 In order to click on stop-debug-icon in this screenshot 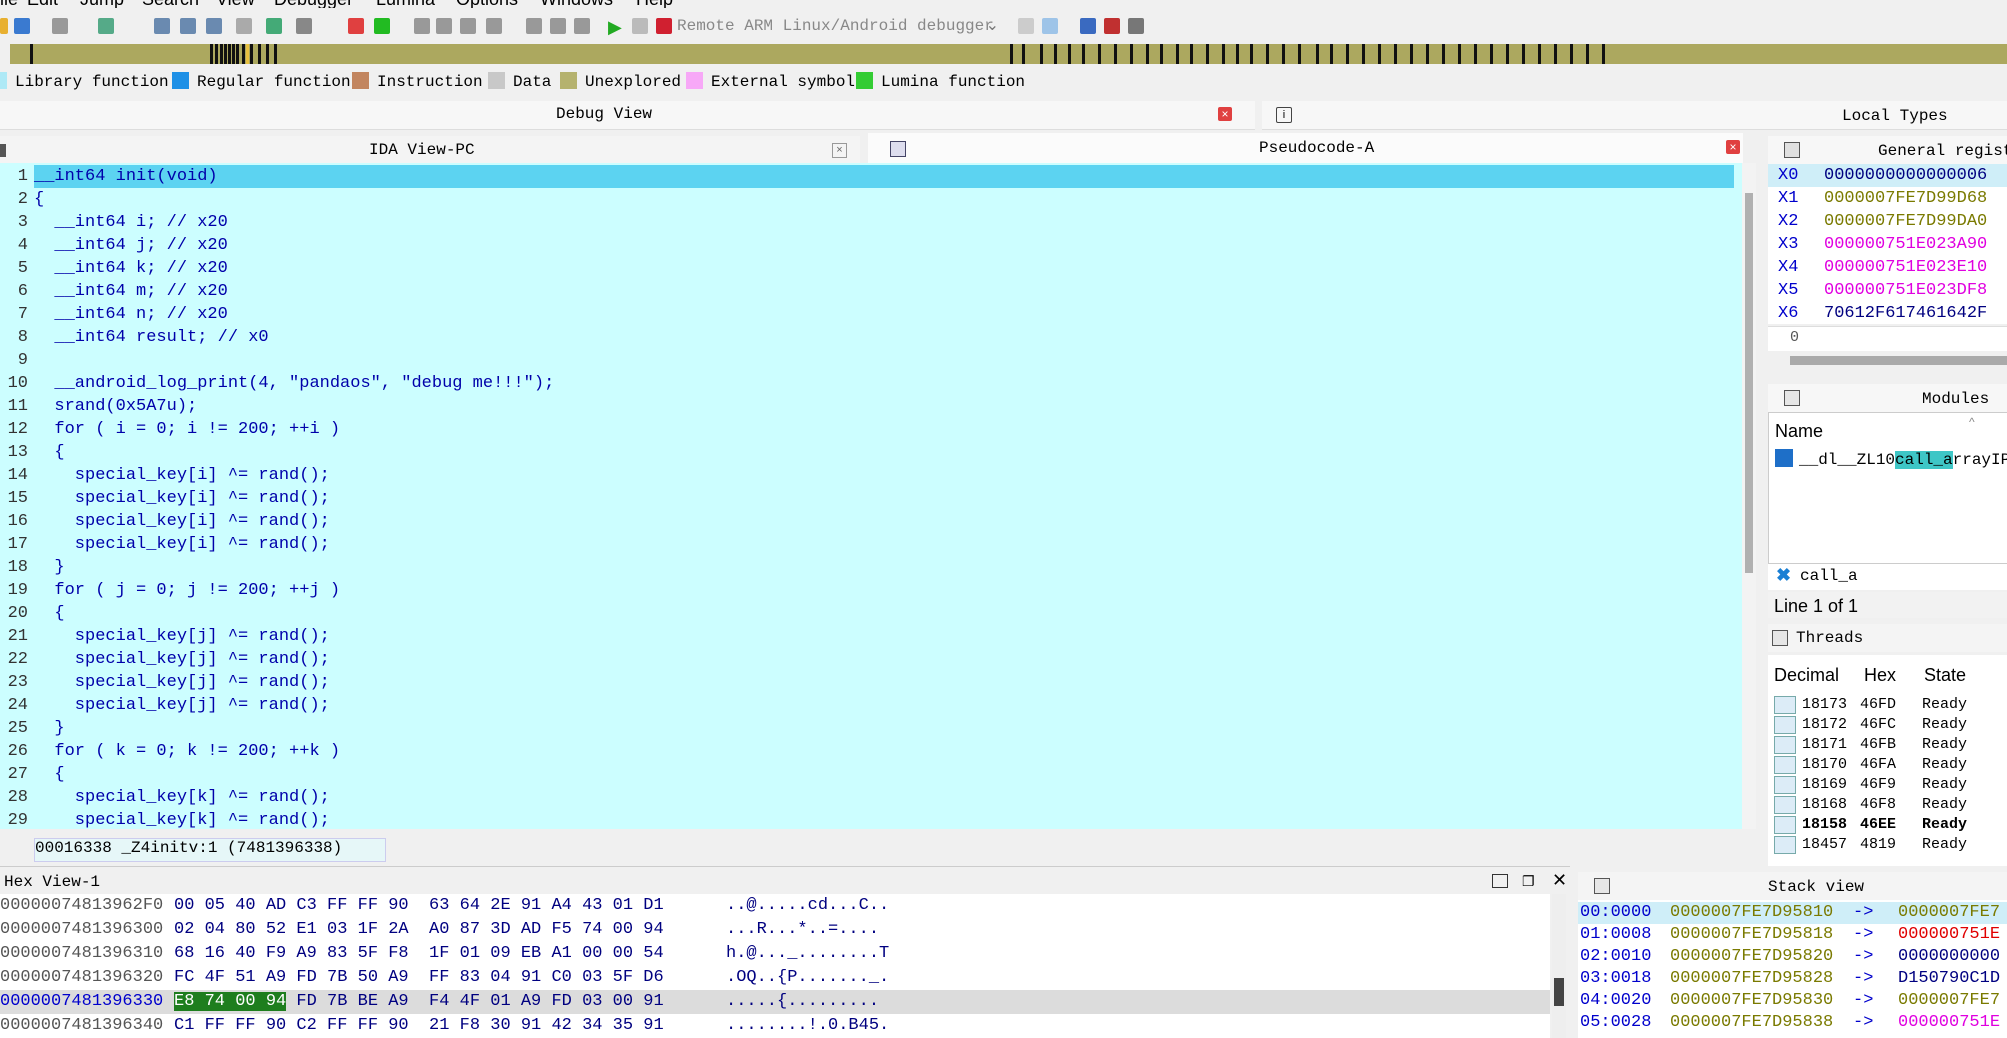, I will do `click(664, 26)`.